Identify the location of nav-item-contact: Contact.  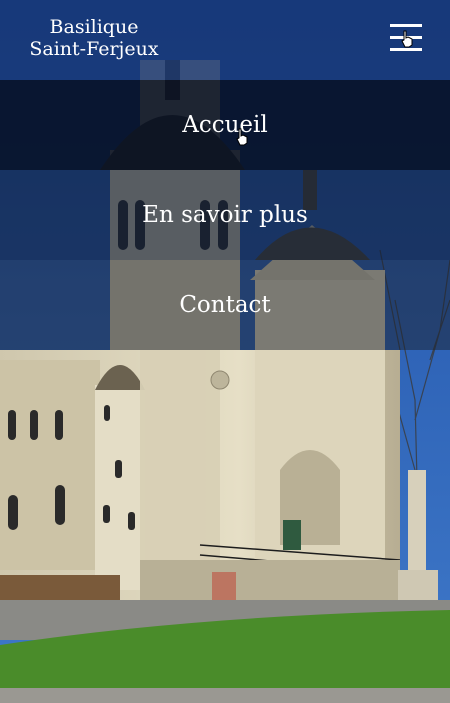
(225, 305).